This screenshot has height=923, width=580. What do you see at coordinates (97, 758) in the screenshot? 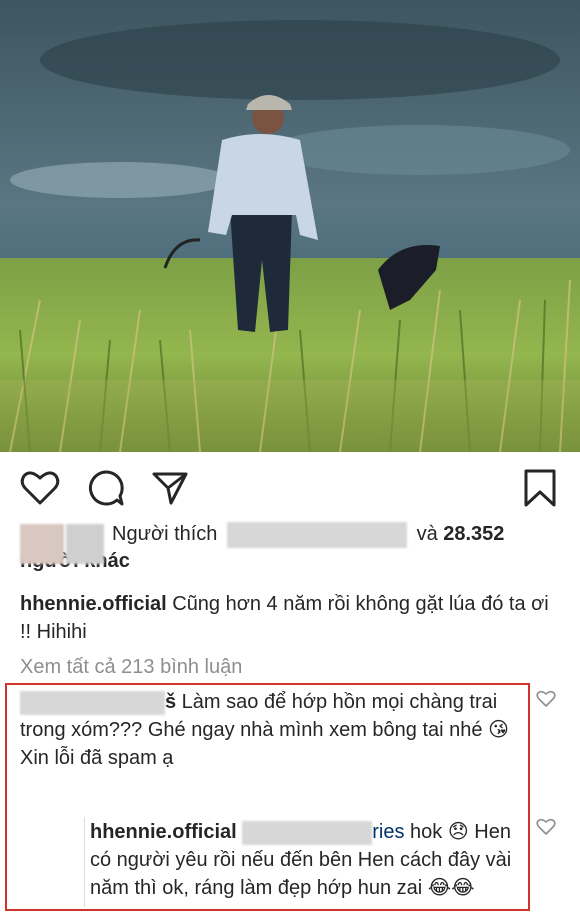
I see `comment-text-line2: Xin lỗi đã spam ạ` at bounding box center [97, 758].